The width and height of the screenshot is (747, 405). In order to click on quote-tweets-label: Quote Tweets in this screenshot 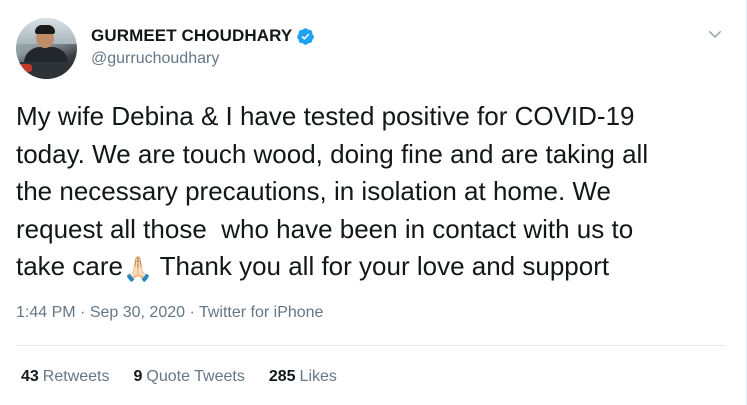, I will do `click(195, 376)`.